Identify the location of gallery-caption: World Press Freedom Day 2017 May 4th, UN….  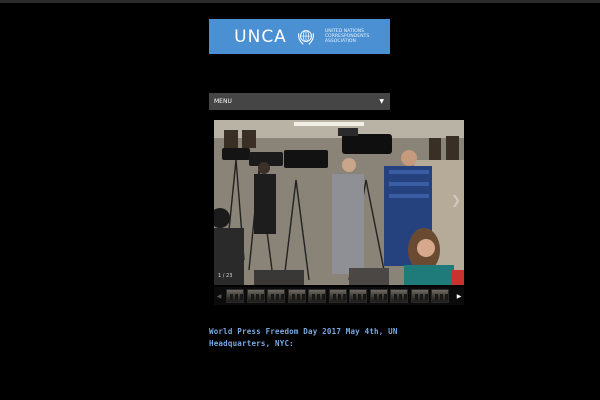
(303, 337).